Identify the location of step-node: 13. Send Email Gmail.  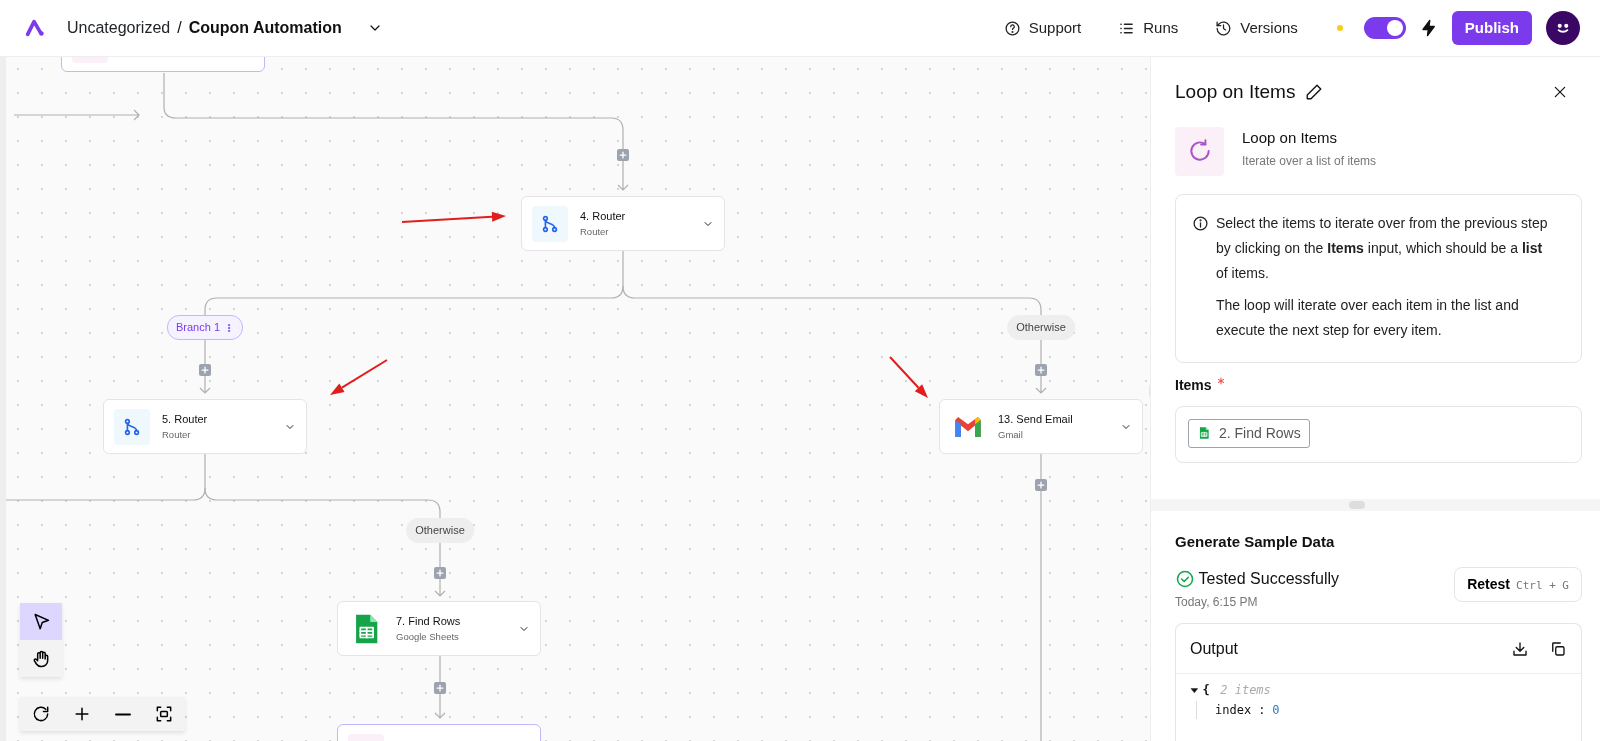
(1041, 426).